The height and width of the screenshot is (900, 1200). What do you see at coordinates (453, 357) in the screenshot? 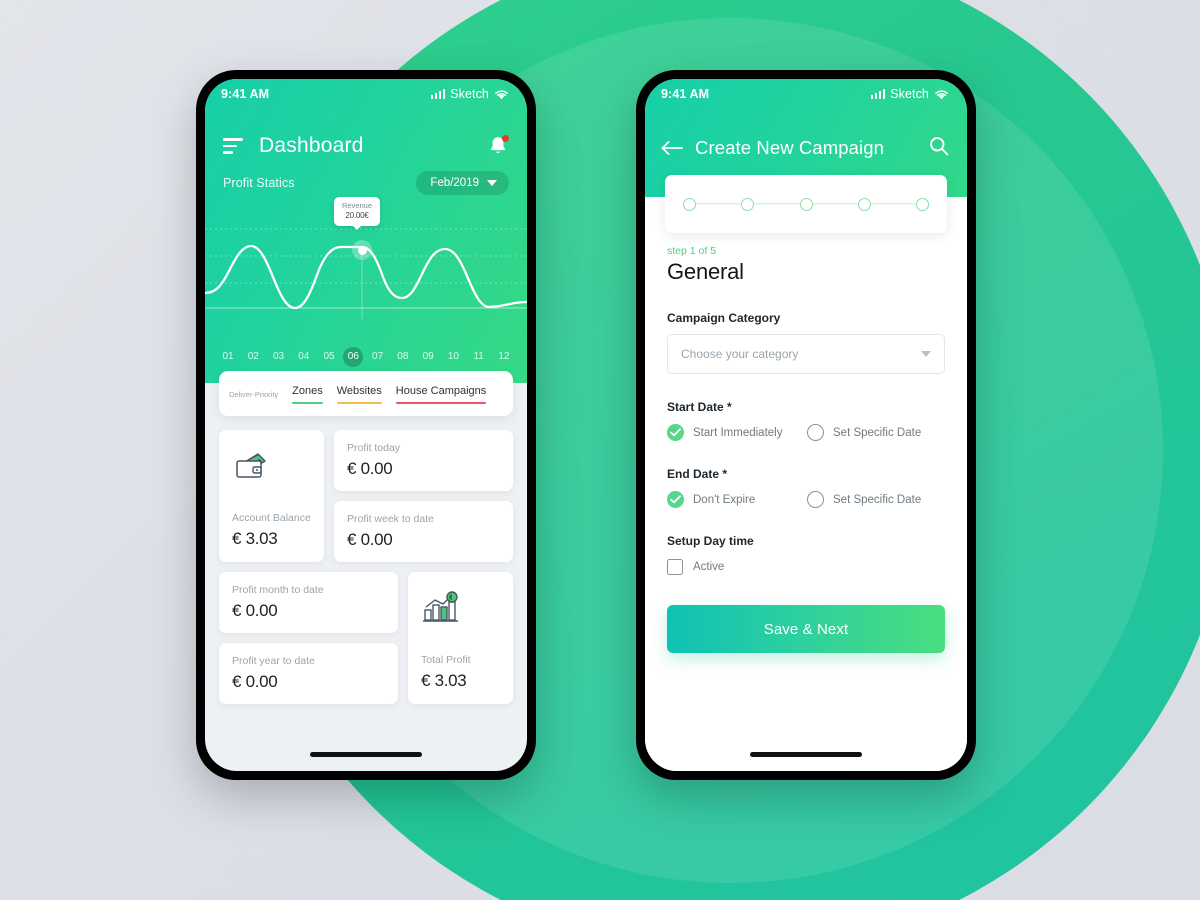
I see `axis-tick: 10` at bounding box center [453, 357].